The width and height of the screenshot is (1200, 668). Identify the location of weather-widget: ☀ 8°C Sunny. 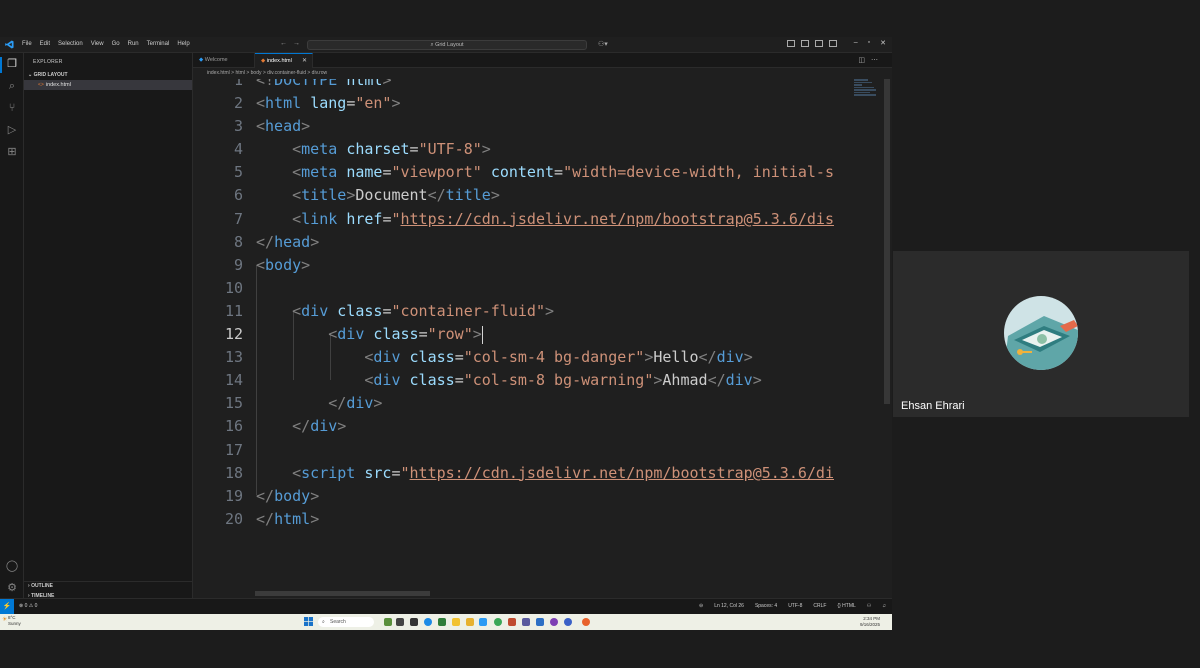
(11, 621).